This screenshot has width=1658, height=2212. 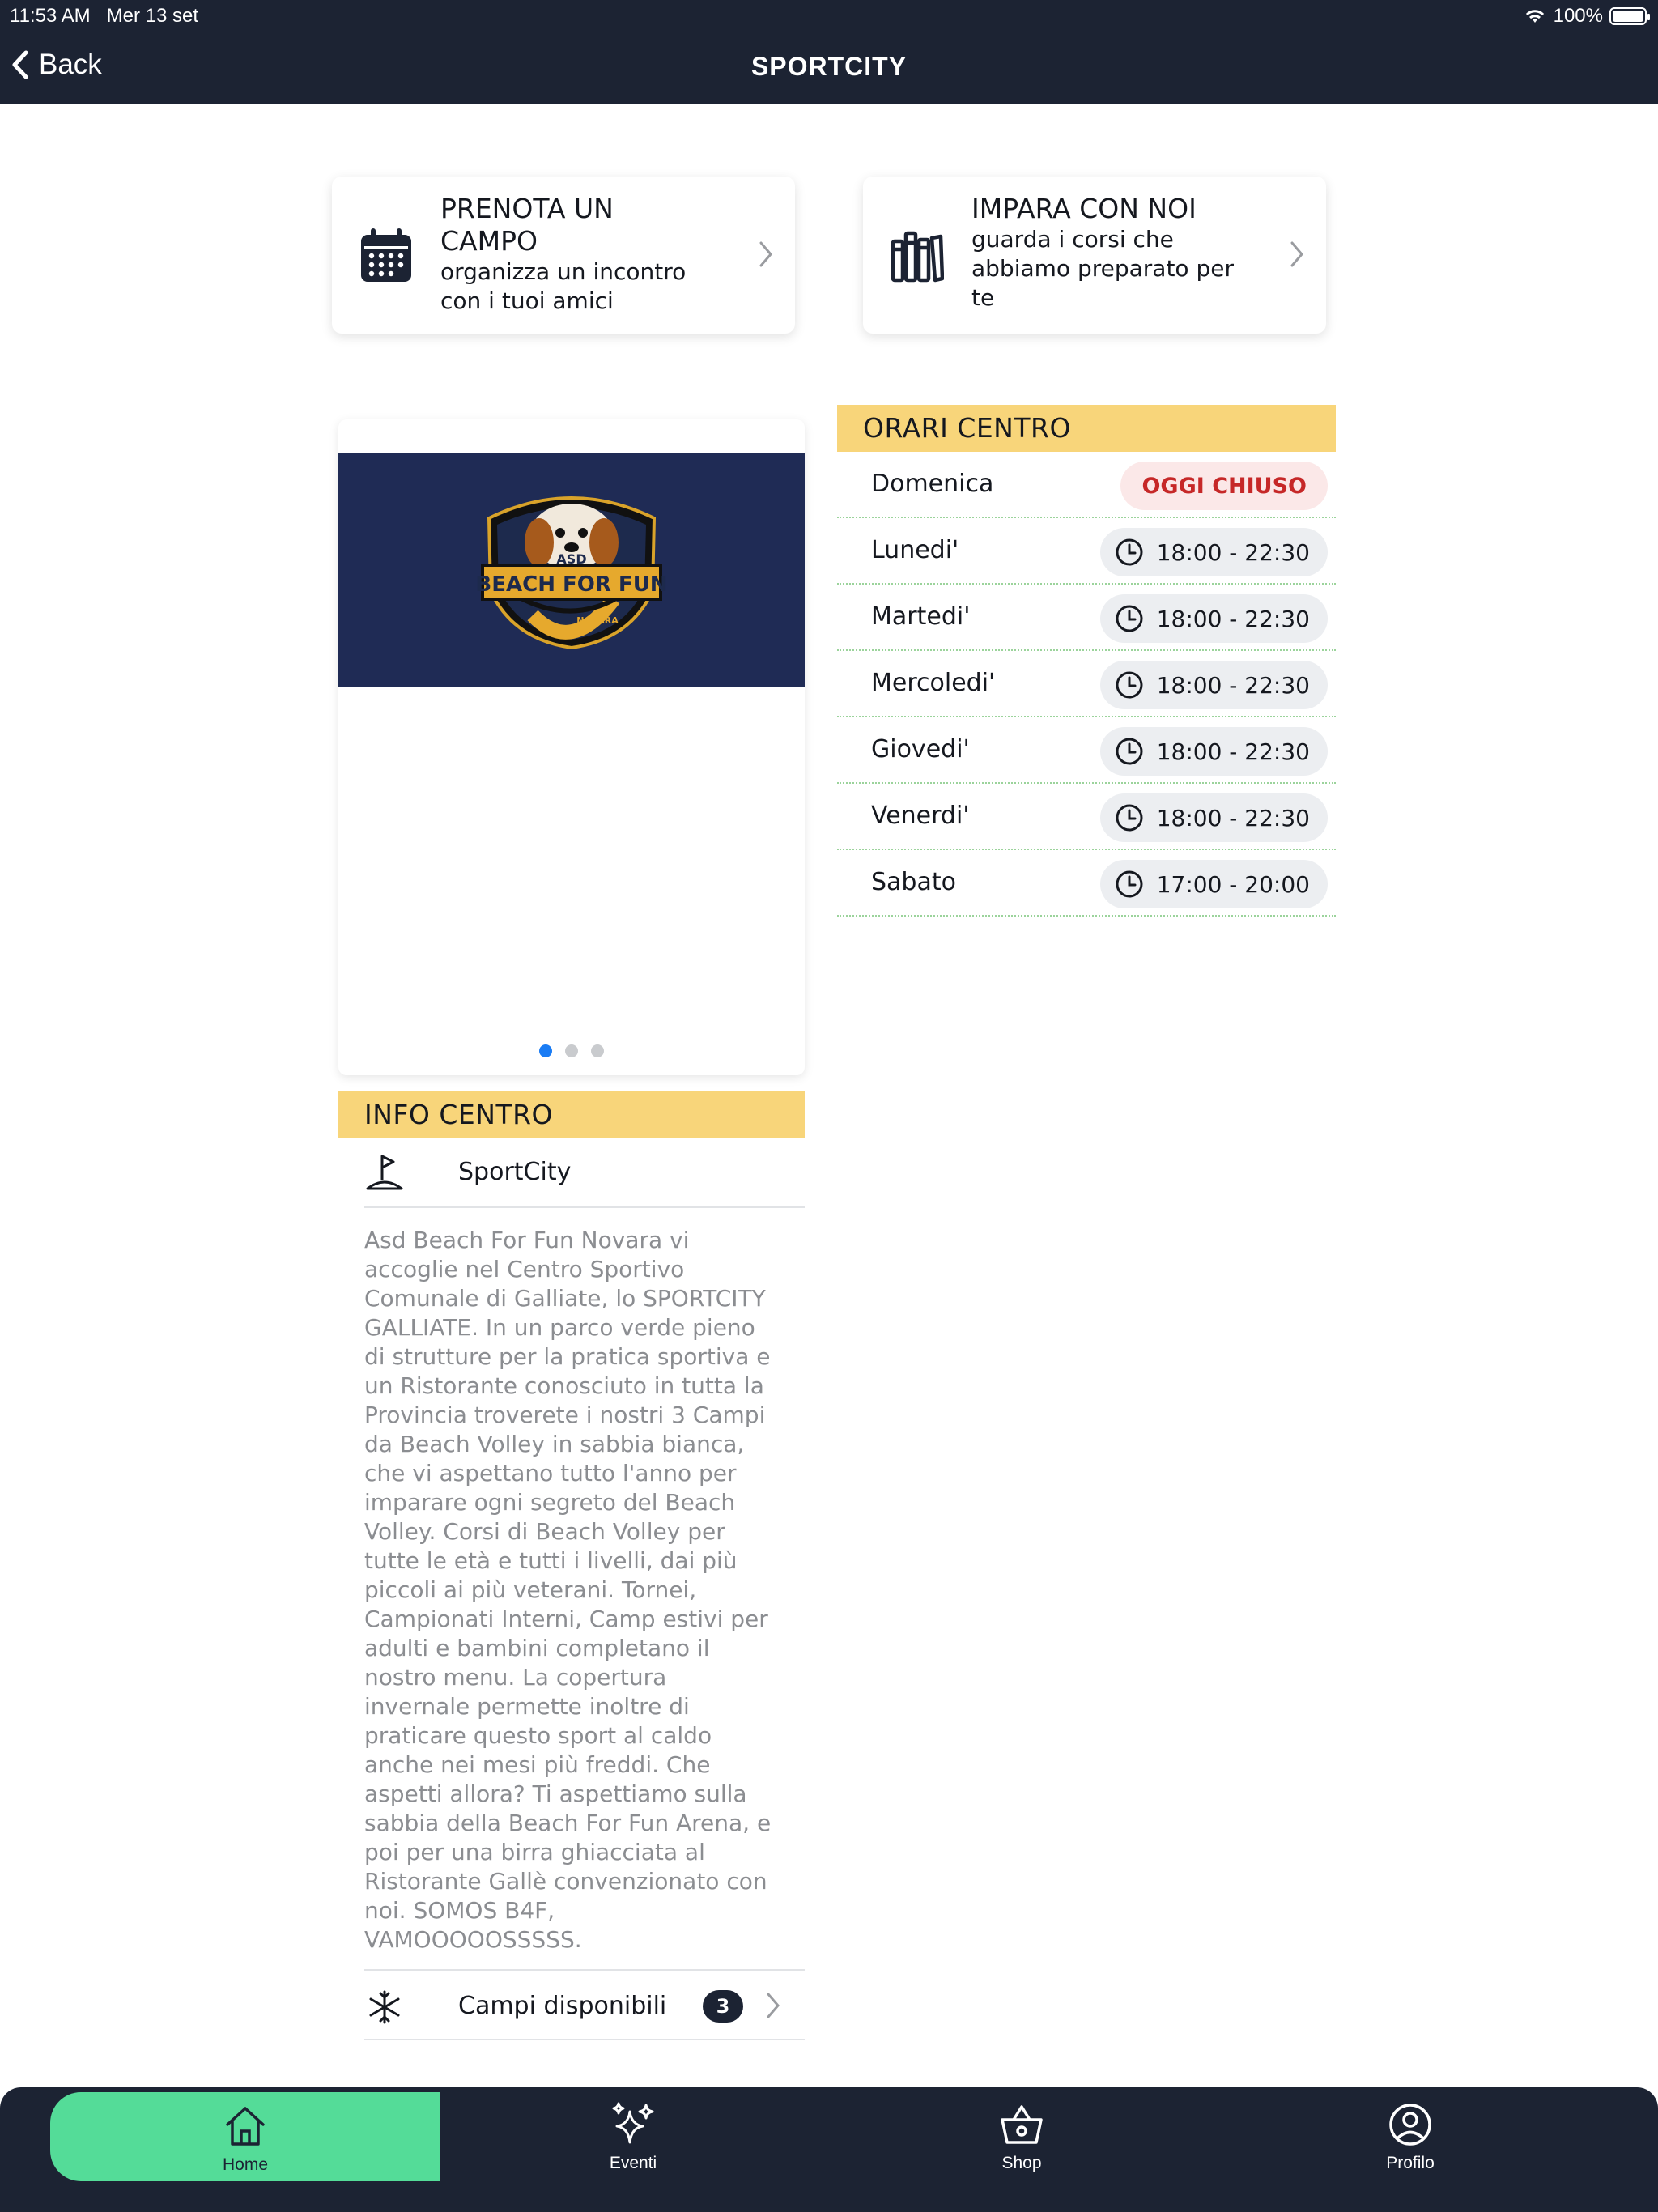 I want to click on day-label: Venerdi', so click(x=920, y=816).